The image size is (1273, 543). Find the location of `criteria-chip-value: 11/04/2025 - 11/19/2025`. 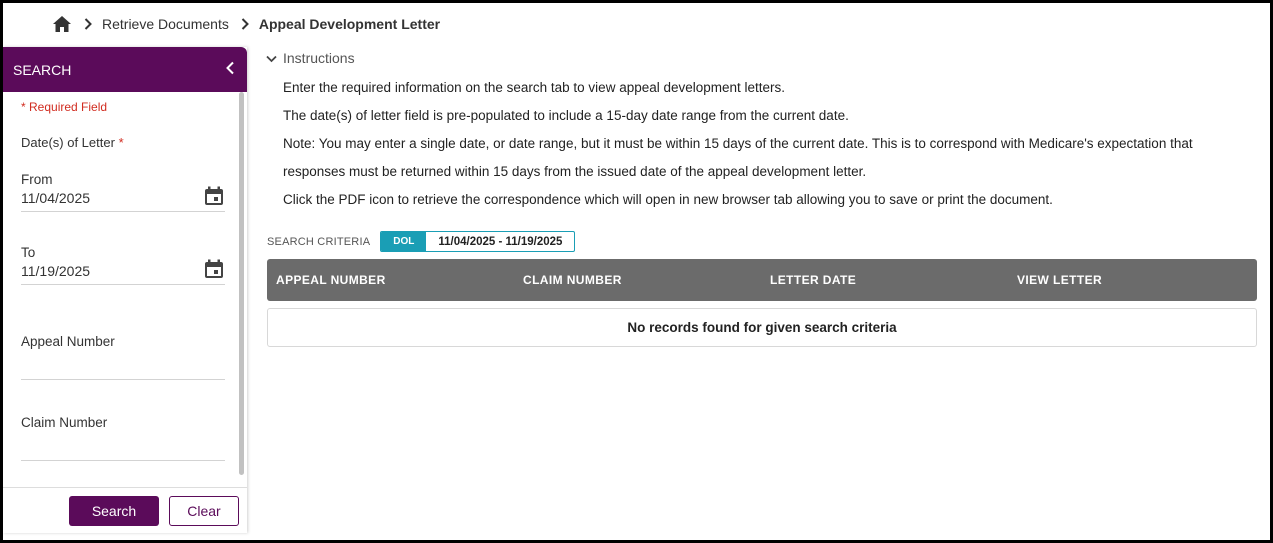

criteria-chip-value: 11/04/2025 - 11/19/2025 is located at coordinates (500, 241).